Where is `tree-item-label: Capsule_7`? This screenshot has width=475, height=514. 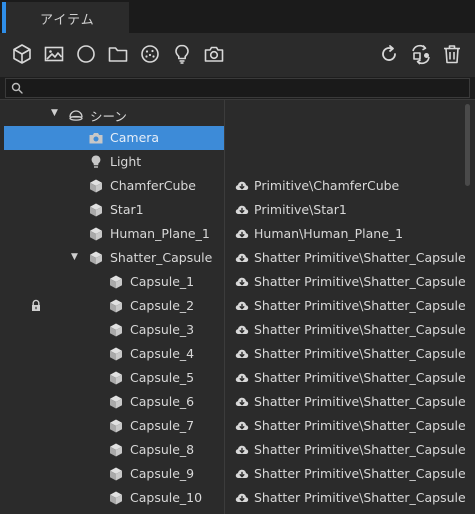
tree-item-label: Capsule_7 is located at coordinates (162, 425).